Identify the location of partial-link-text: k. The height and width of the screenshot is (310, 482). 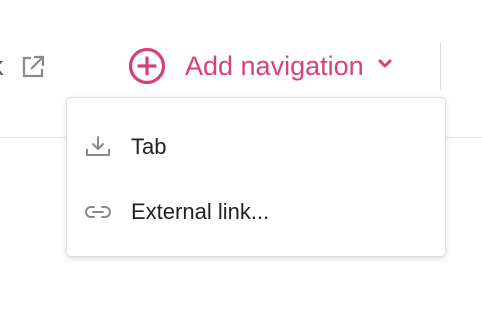
(2, 66).